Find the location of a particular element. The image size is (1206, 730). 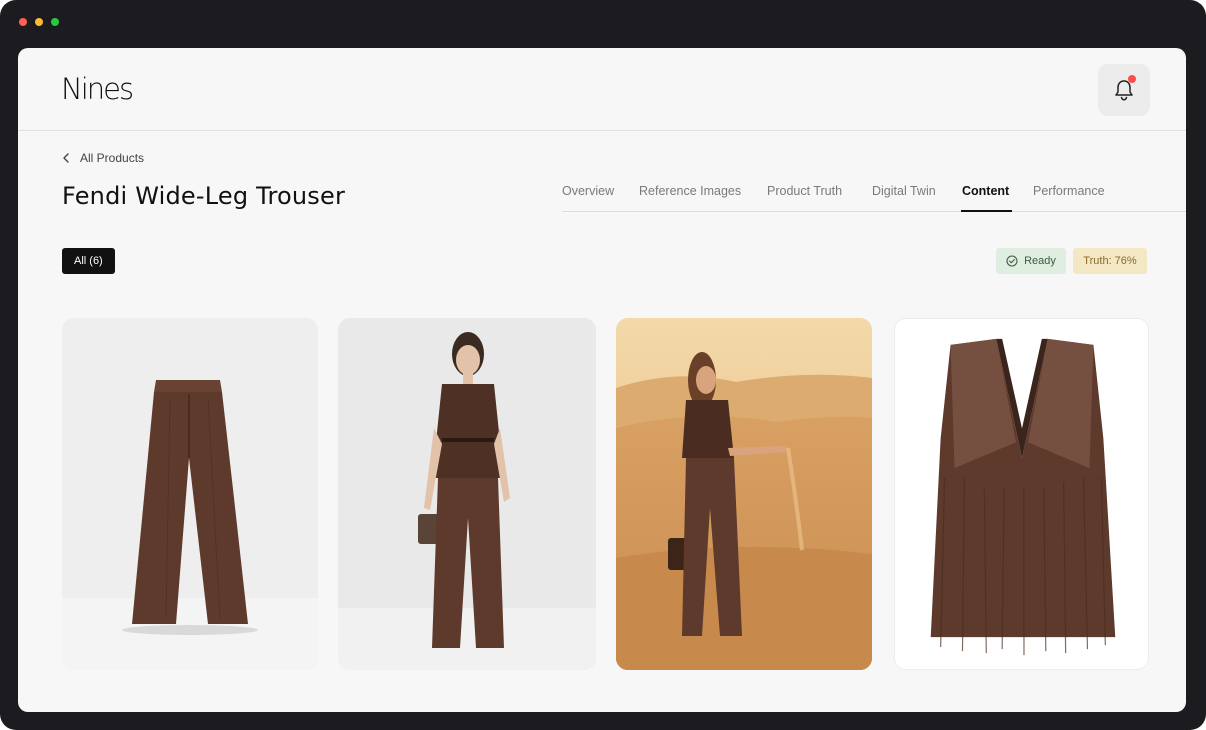

truth-score-badge: Truth: 76% is located at coordinates (1110, 261).